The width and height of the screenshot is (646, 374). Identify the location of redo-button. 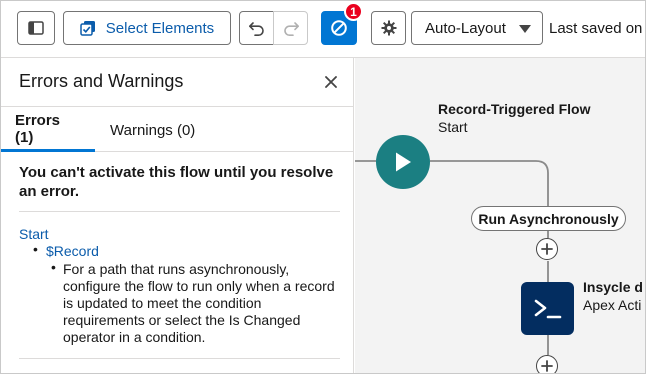
(290, 28).